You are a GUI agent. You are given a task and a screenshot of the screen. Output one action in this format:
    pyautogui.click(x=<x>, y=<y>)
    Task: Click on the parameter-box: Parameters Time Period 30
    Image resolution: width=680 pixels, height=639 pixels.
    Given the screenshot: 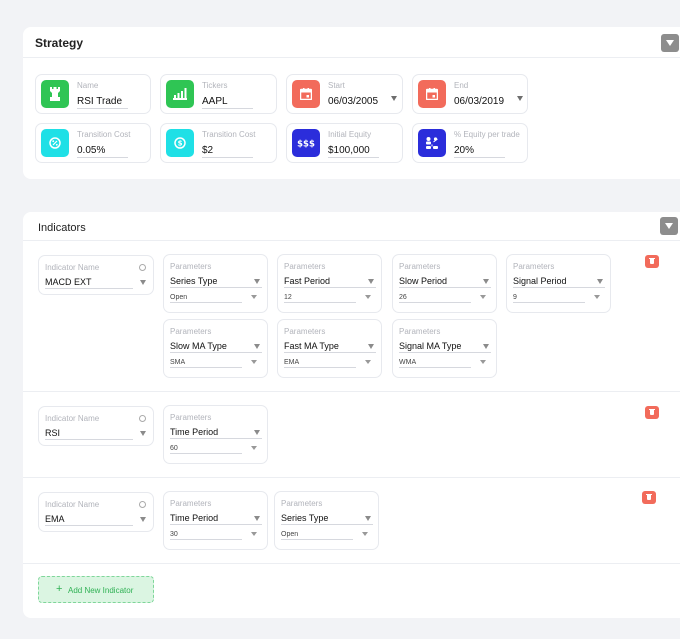 What is the action you would take?
    pyautogui.click(x=215, y=520)
    